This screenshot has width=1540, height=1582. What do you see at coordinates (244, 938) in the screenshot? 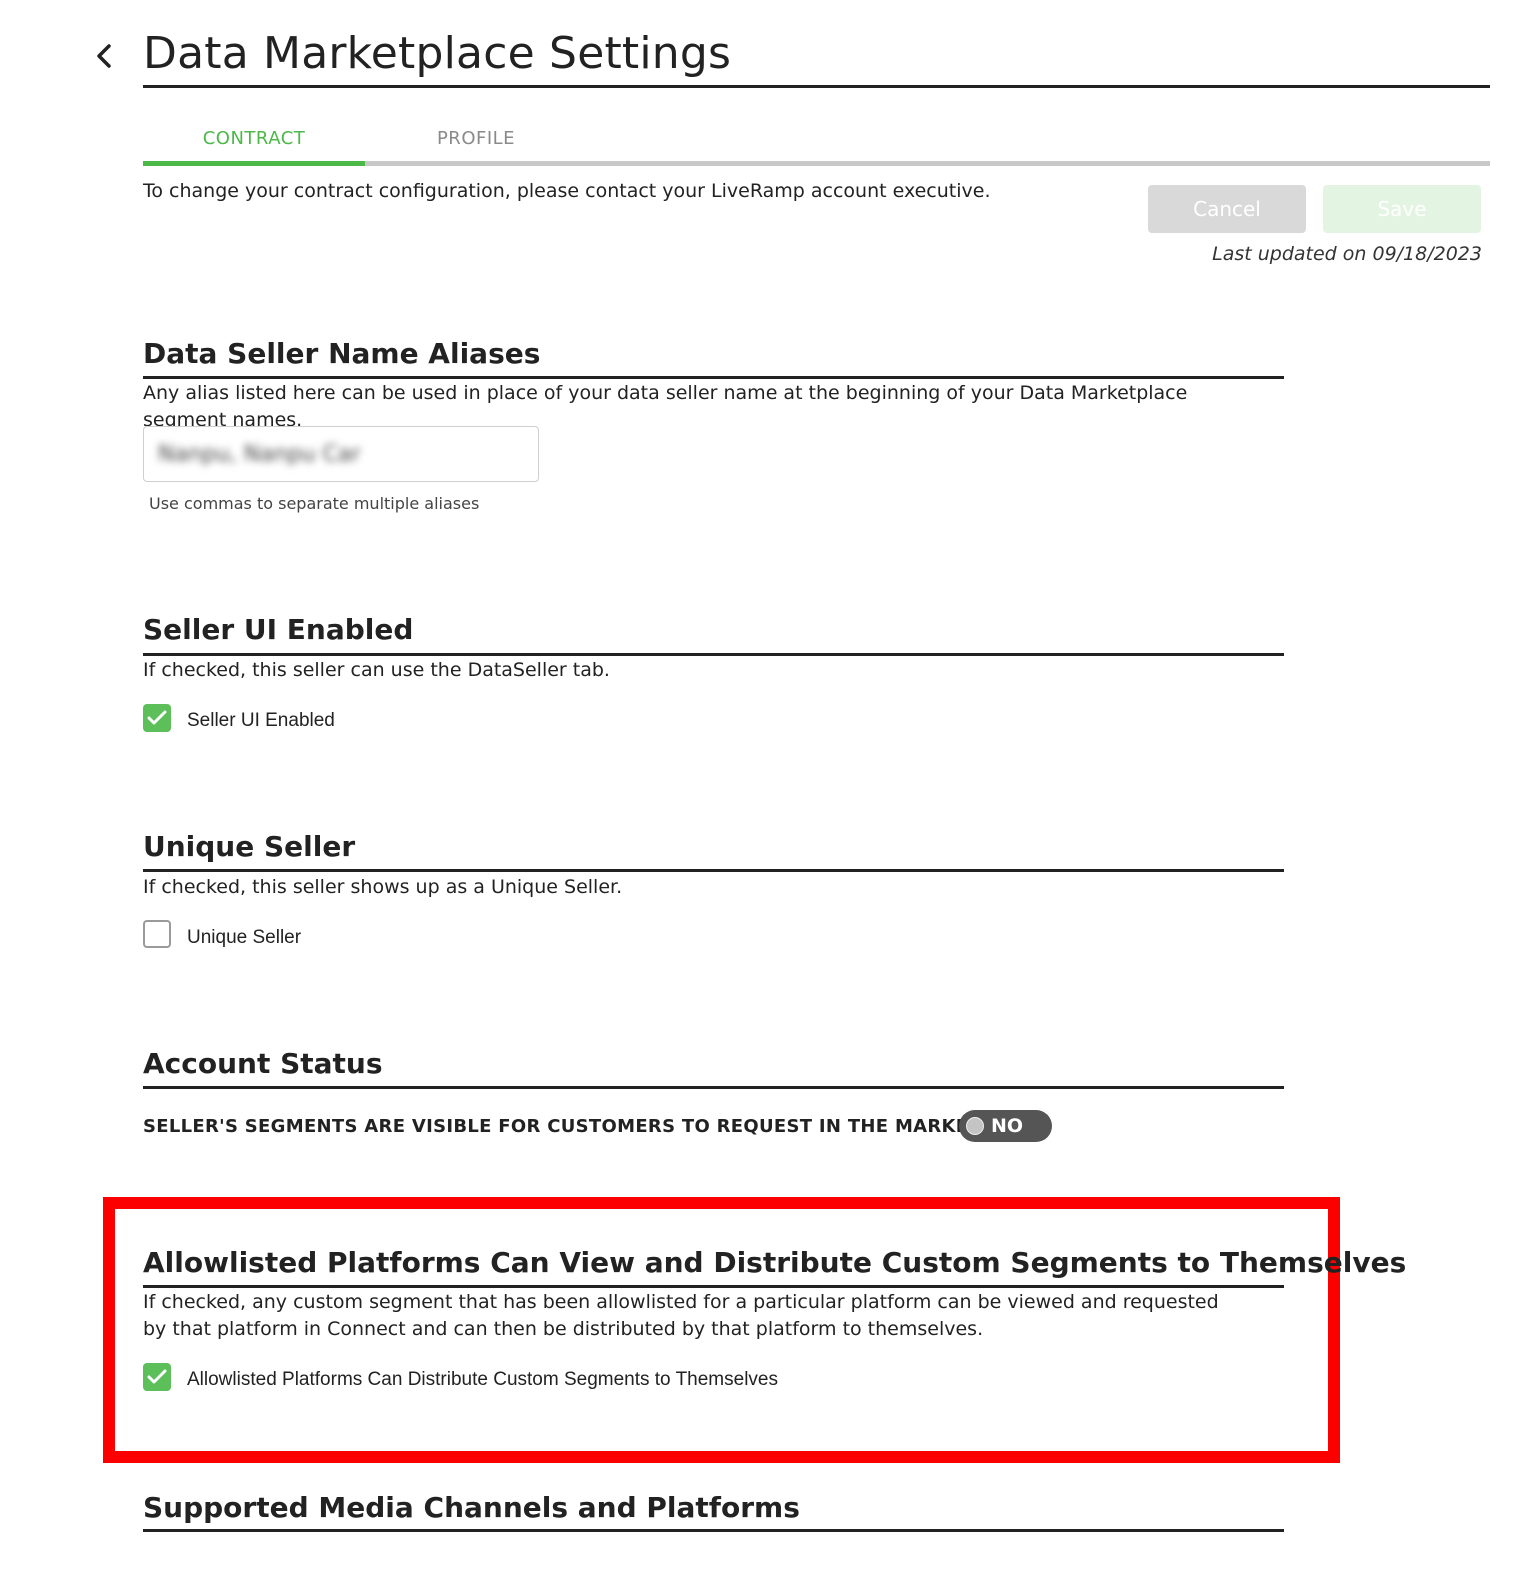
I see `unique-seller-checkbox-label: Unique Seller` at bounding box center [244, 938].